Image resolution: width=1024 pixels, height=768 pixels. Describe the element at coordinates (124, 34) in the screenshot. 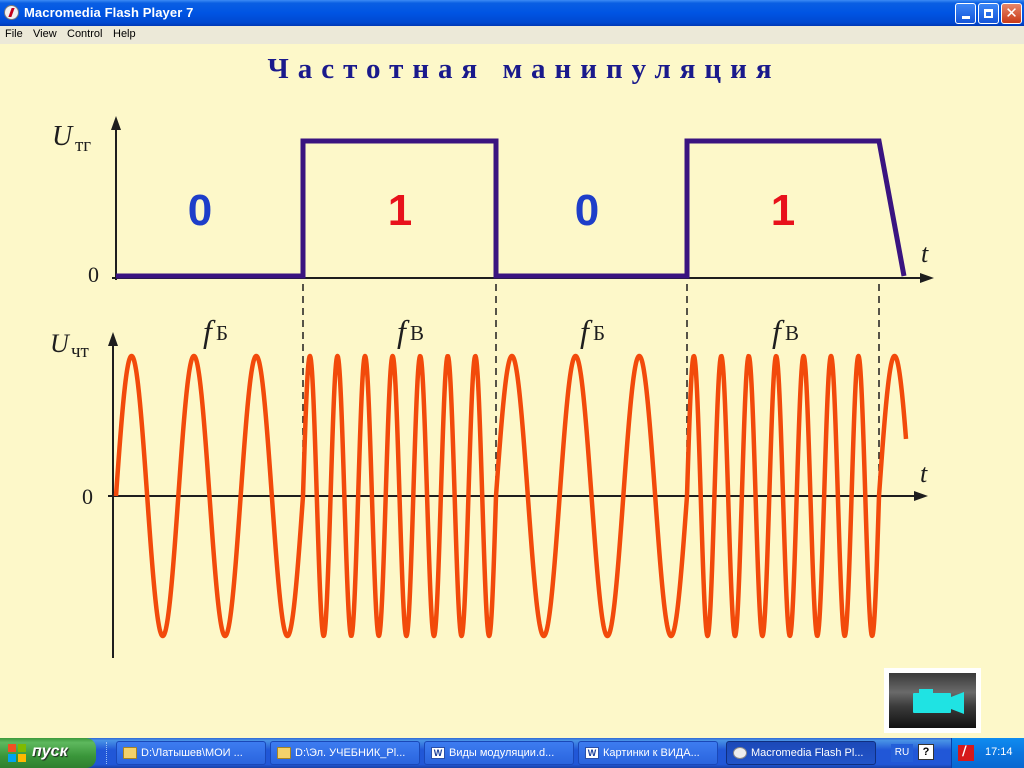

I see `menu-help: Help` at that location.